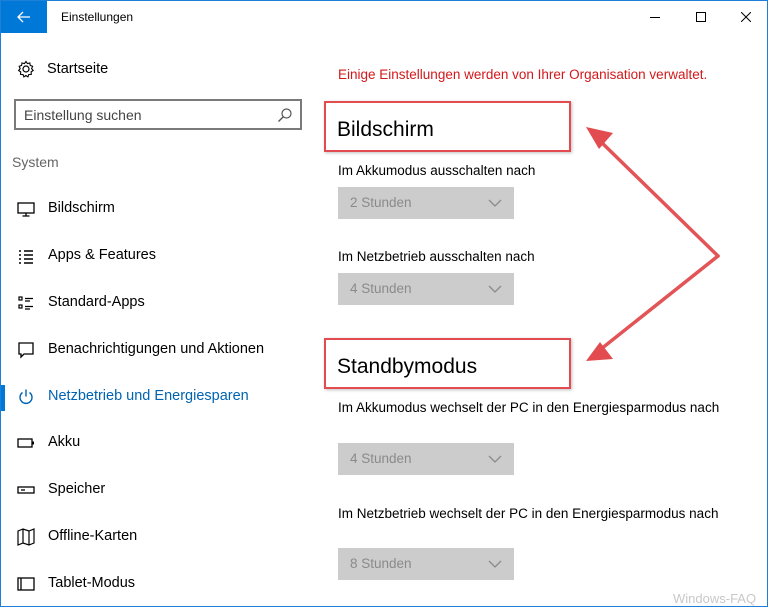 The width and height of the screenshot is (768, 607). What do you see at coordinates (144, 115) in the screenshot?
I see `search-input` at bounding box center [144, 115].